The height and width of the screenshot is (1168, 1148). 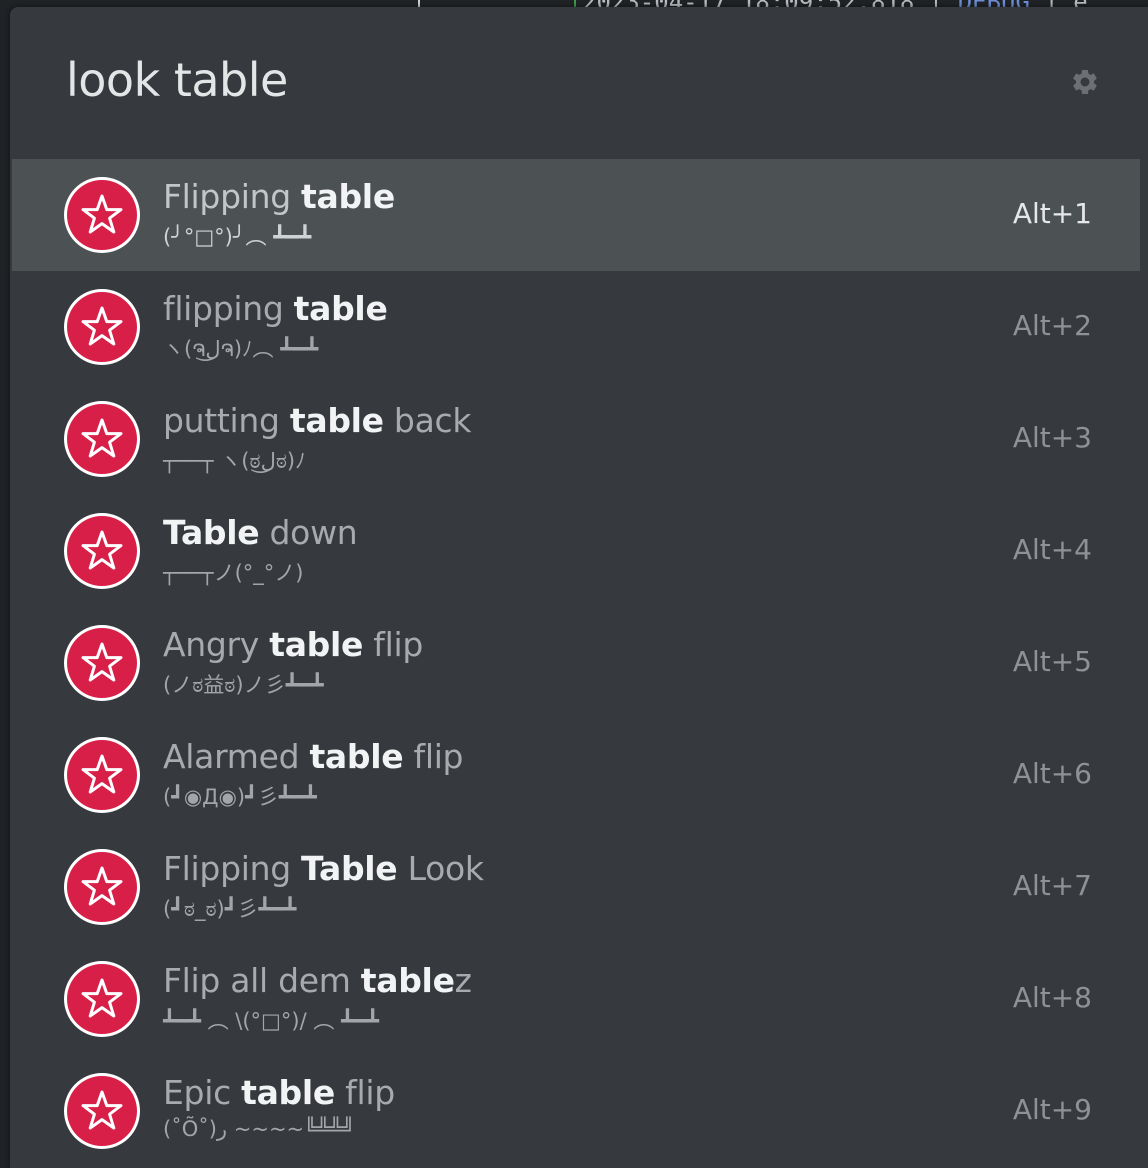 I want to click on result-title: Flip all dem tablez, so click(x=317, y=980).